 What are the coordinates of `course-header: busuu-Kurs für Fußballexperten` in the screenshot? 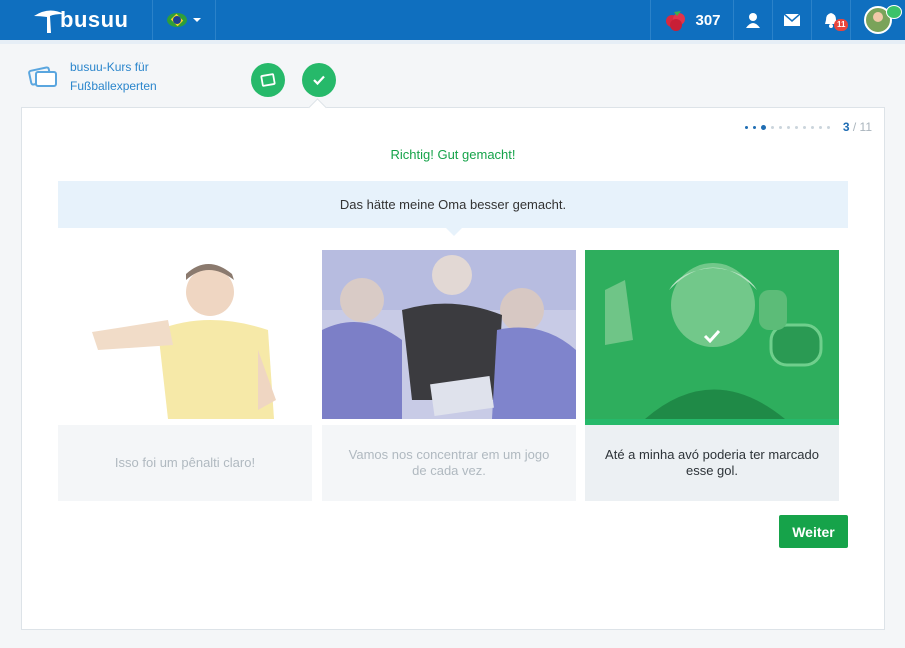 It's located at (109, 77).